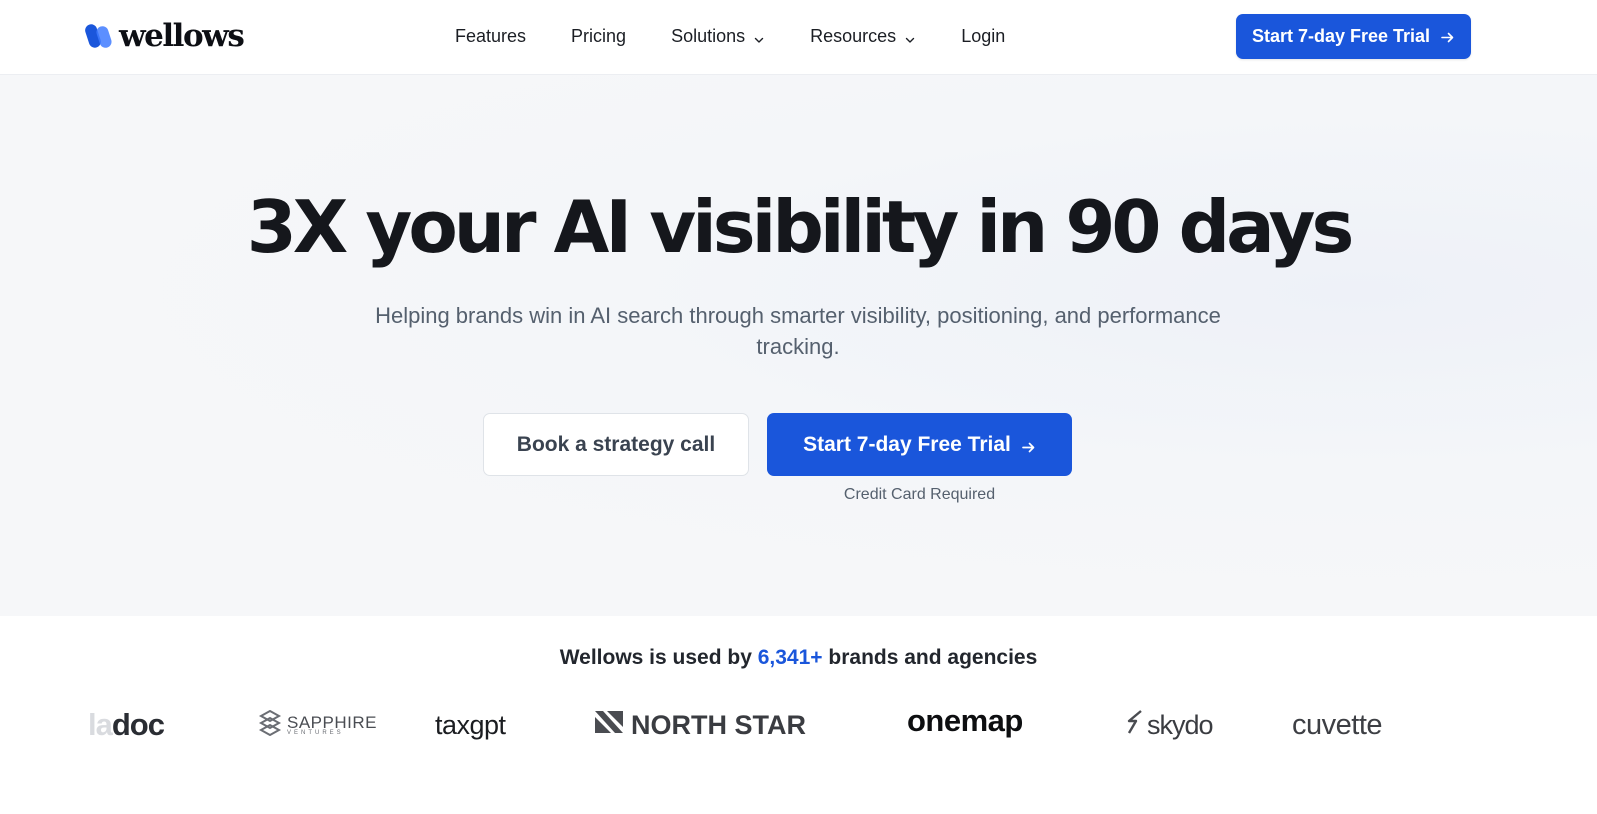 Image resolution: width=1597 pixels, height=814 pixels. I want to click on nav-pricing: Pricing, so click(598, 36).